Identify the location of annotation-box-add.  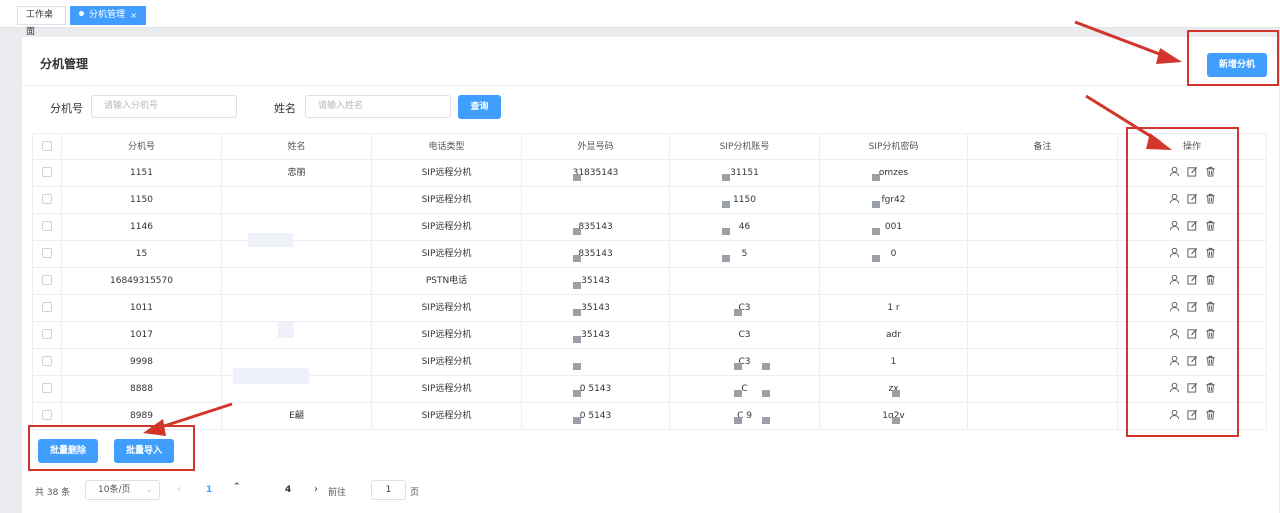
(1233, 58).